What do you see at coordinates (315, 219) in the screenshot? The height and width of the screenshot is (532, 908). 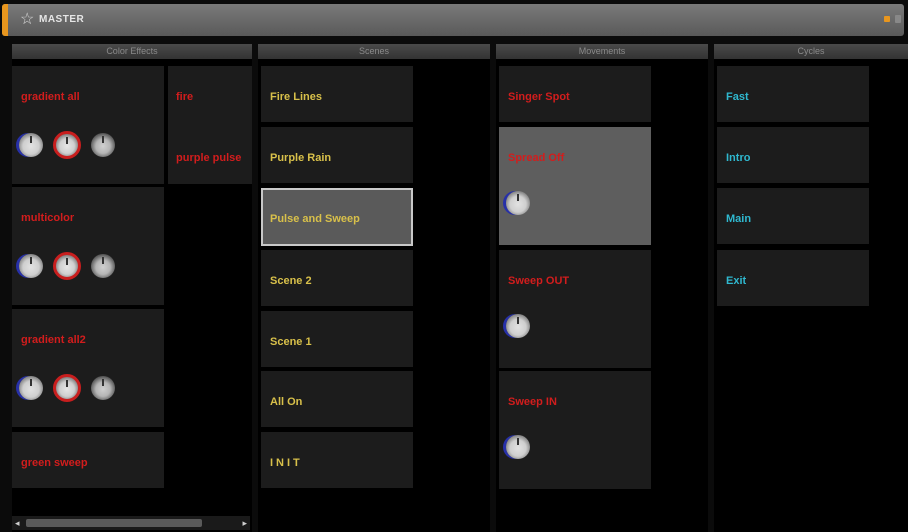 I see `scene-label: Pulse and Sweep` at bounding box center [315, 219].